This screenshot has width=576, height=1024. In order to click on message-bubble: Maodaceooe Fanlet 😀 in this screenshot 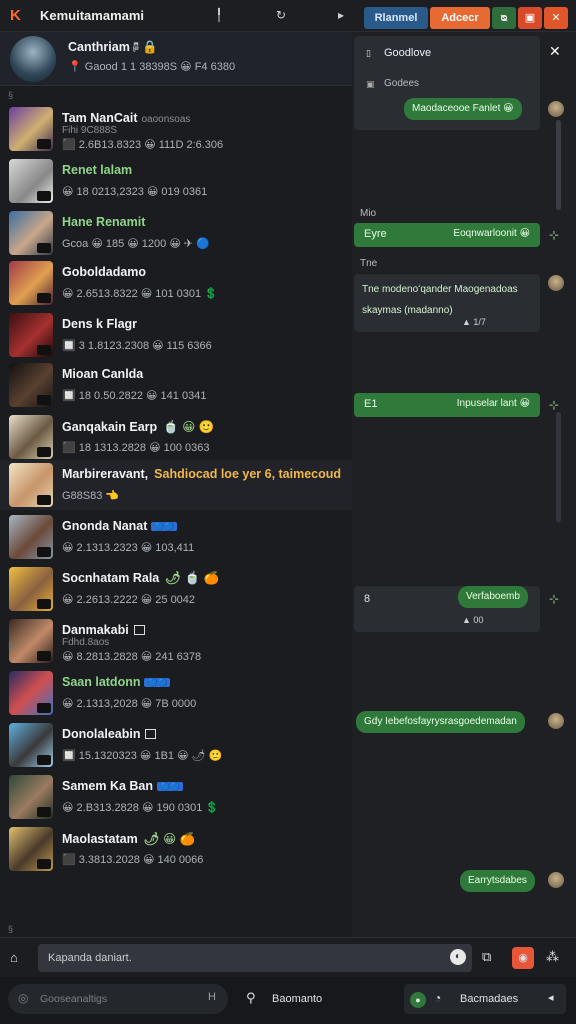, I will do `click(463, 109)`.